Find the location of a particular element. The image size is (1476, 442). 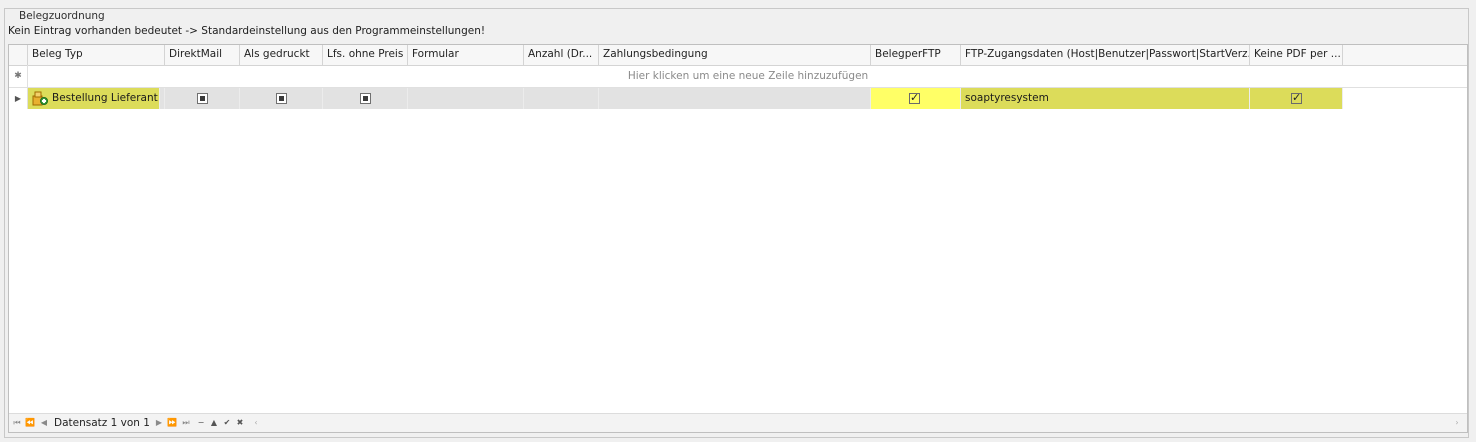

record-counter: Datensatz 1 von 1 is located at coordinates (102, 423).